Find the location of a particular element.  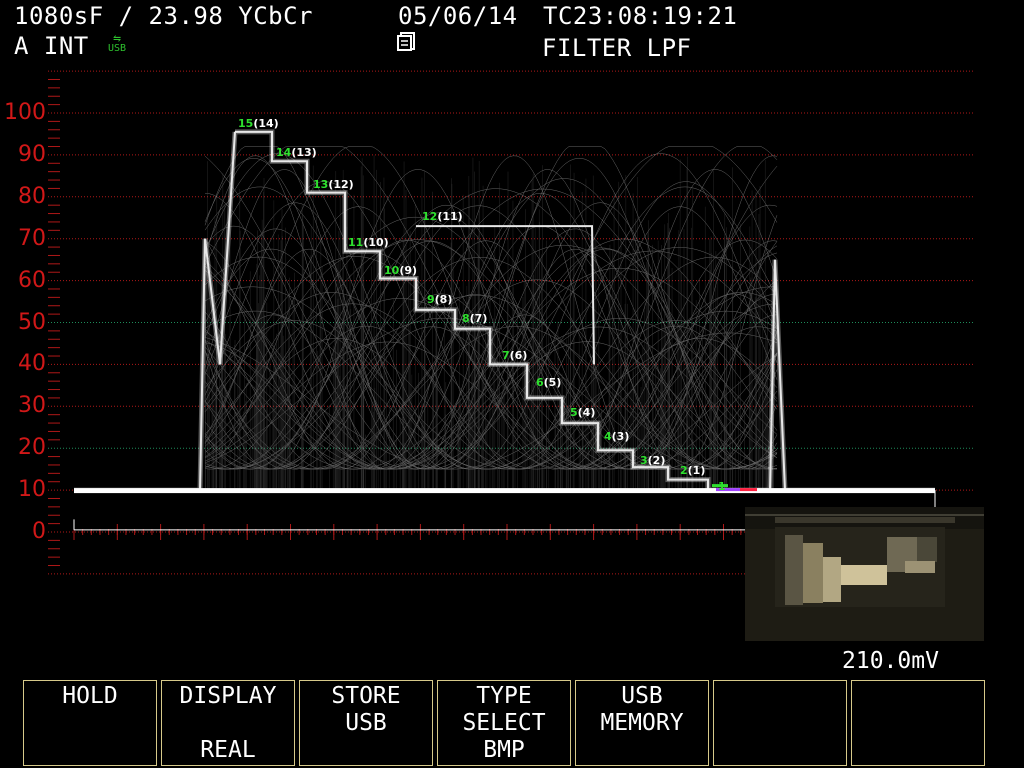

step-paren: (7) is located at coordinates (479, 318).